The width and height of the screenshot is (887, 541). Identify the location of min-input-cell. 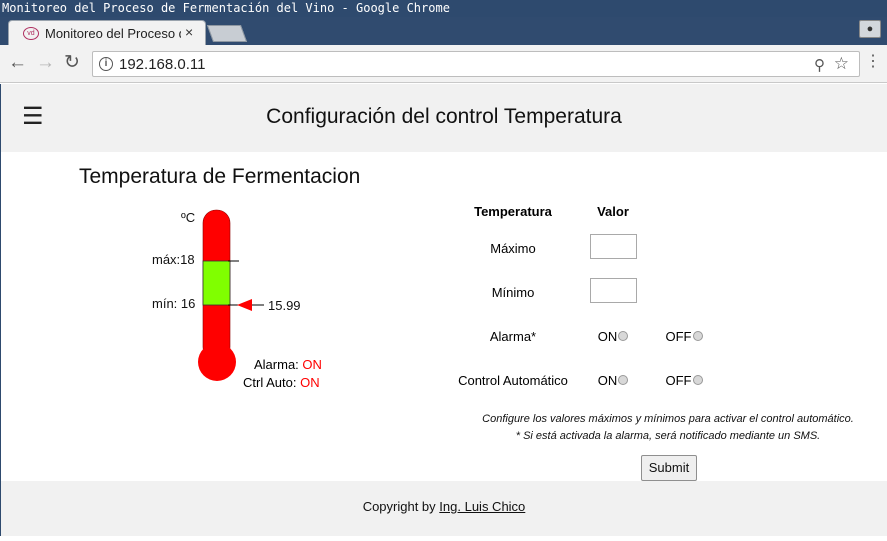
(613, 292).